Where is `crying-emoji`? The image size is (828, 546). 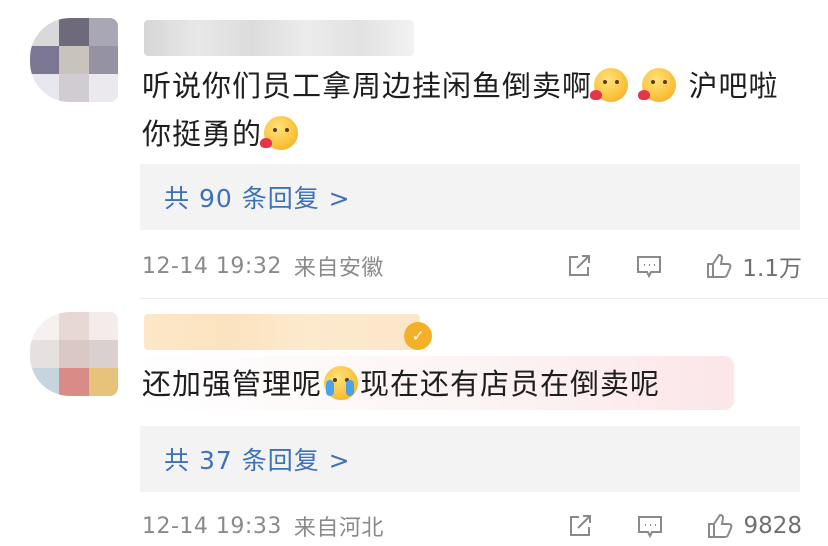 crying-emoji is located at coordinates (341, 383).